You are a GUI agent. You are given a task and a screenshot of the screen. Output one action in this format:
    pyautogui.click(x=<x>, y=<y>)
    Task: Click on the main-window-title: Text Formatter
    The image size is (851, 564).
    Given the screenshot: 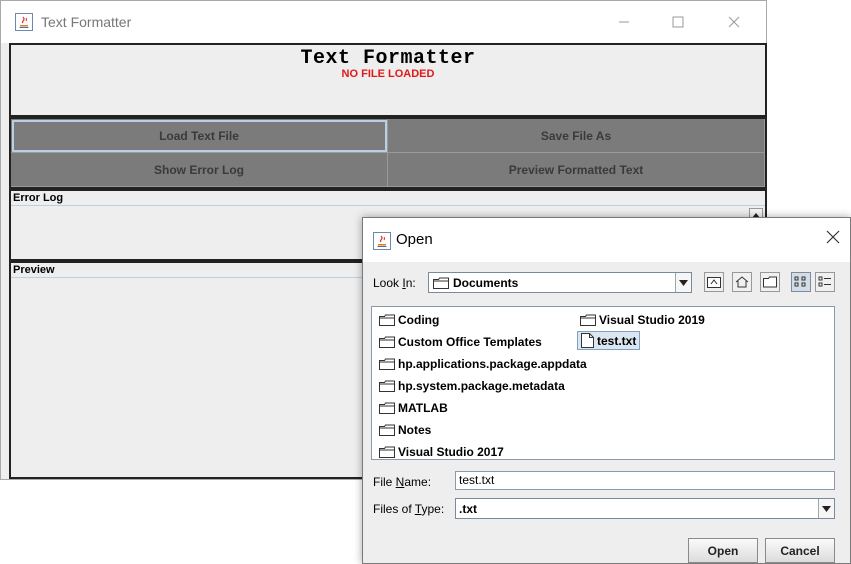 What is the action you would take?
    pyautogui.click(x=86, y=22)
    